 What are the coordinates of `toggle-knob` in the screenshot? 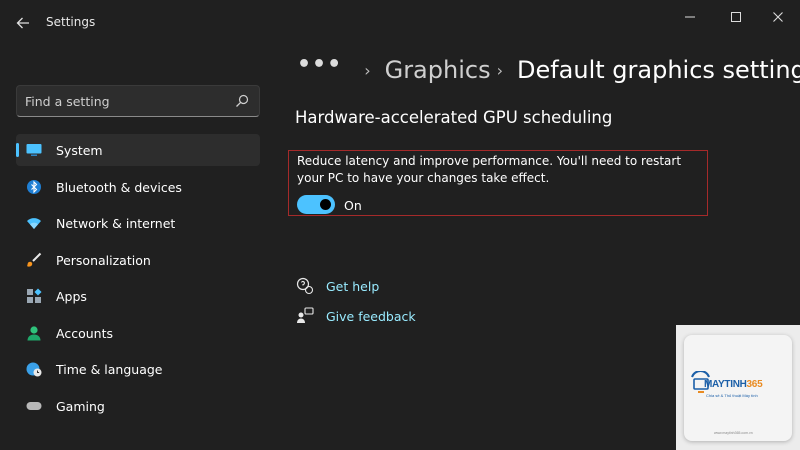 It's located at (325, 204).